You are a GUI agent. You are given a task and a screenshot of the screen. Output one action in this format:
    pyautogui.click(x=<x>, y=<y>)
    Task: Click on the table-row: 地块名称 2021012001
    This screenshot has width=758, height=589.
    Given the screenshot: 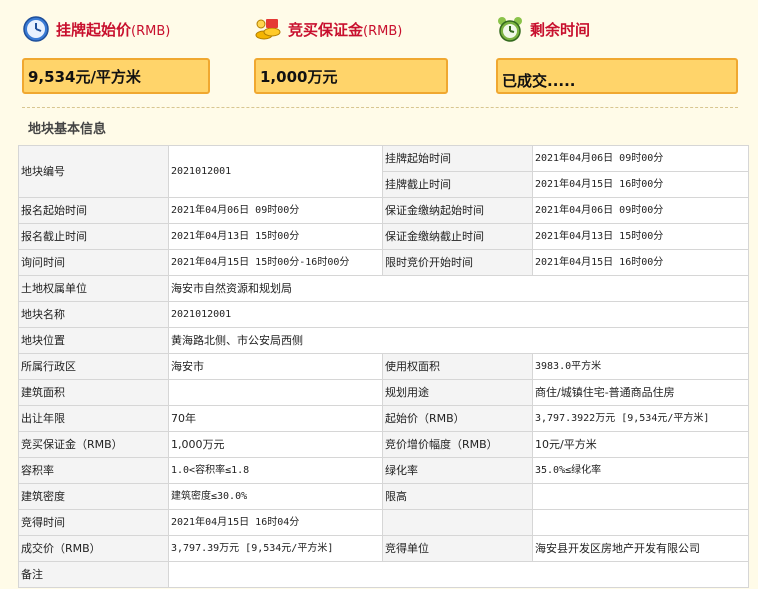 What is the action you would take?
    pyautogui.click(x=383, y=314)
    